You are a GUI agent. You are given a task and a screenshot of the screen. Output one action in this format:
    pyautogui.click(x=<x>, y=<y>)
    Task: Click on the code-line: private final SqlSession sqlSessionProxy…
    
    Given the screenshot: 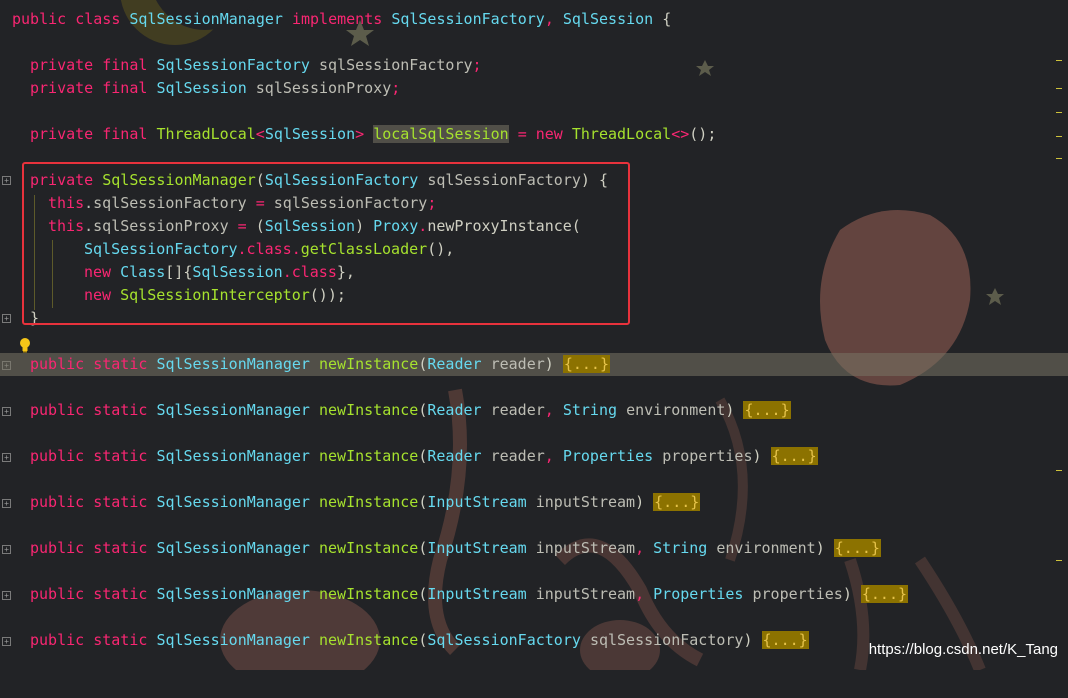 What is the action you would take?
    pyautogui.click(x=200, y=88)
    